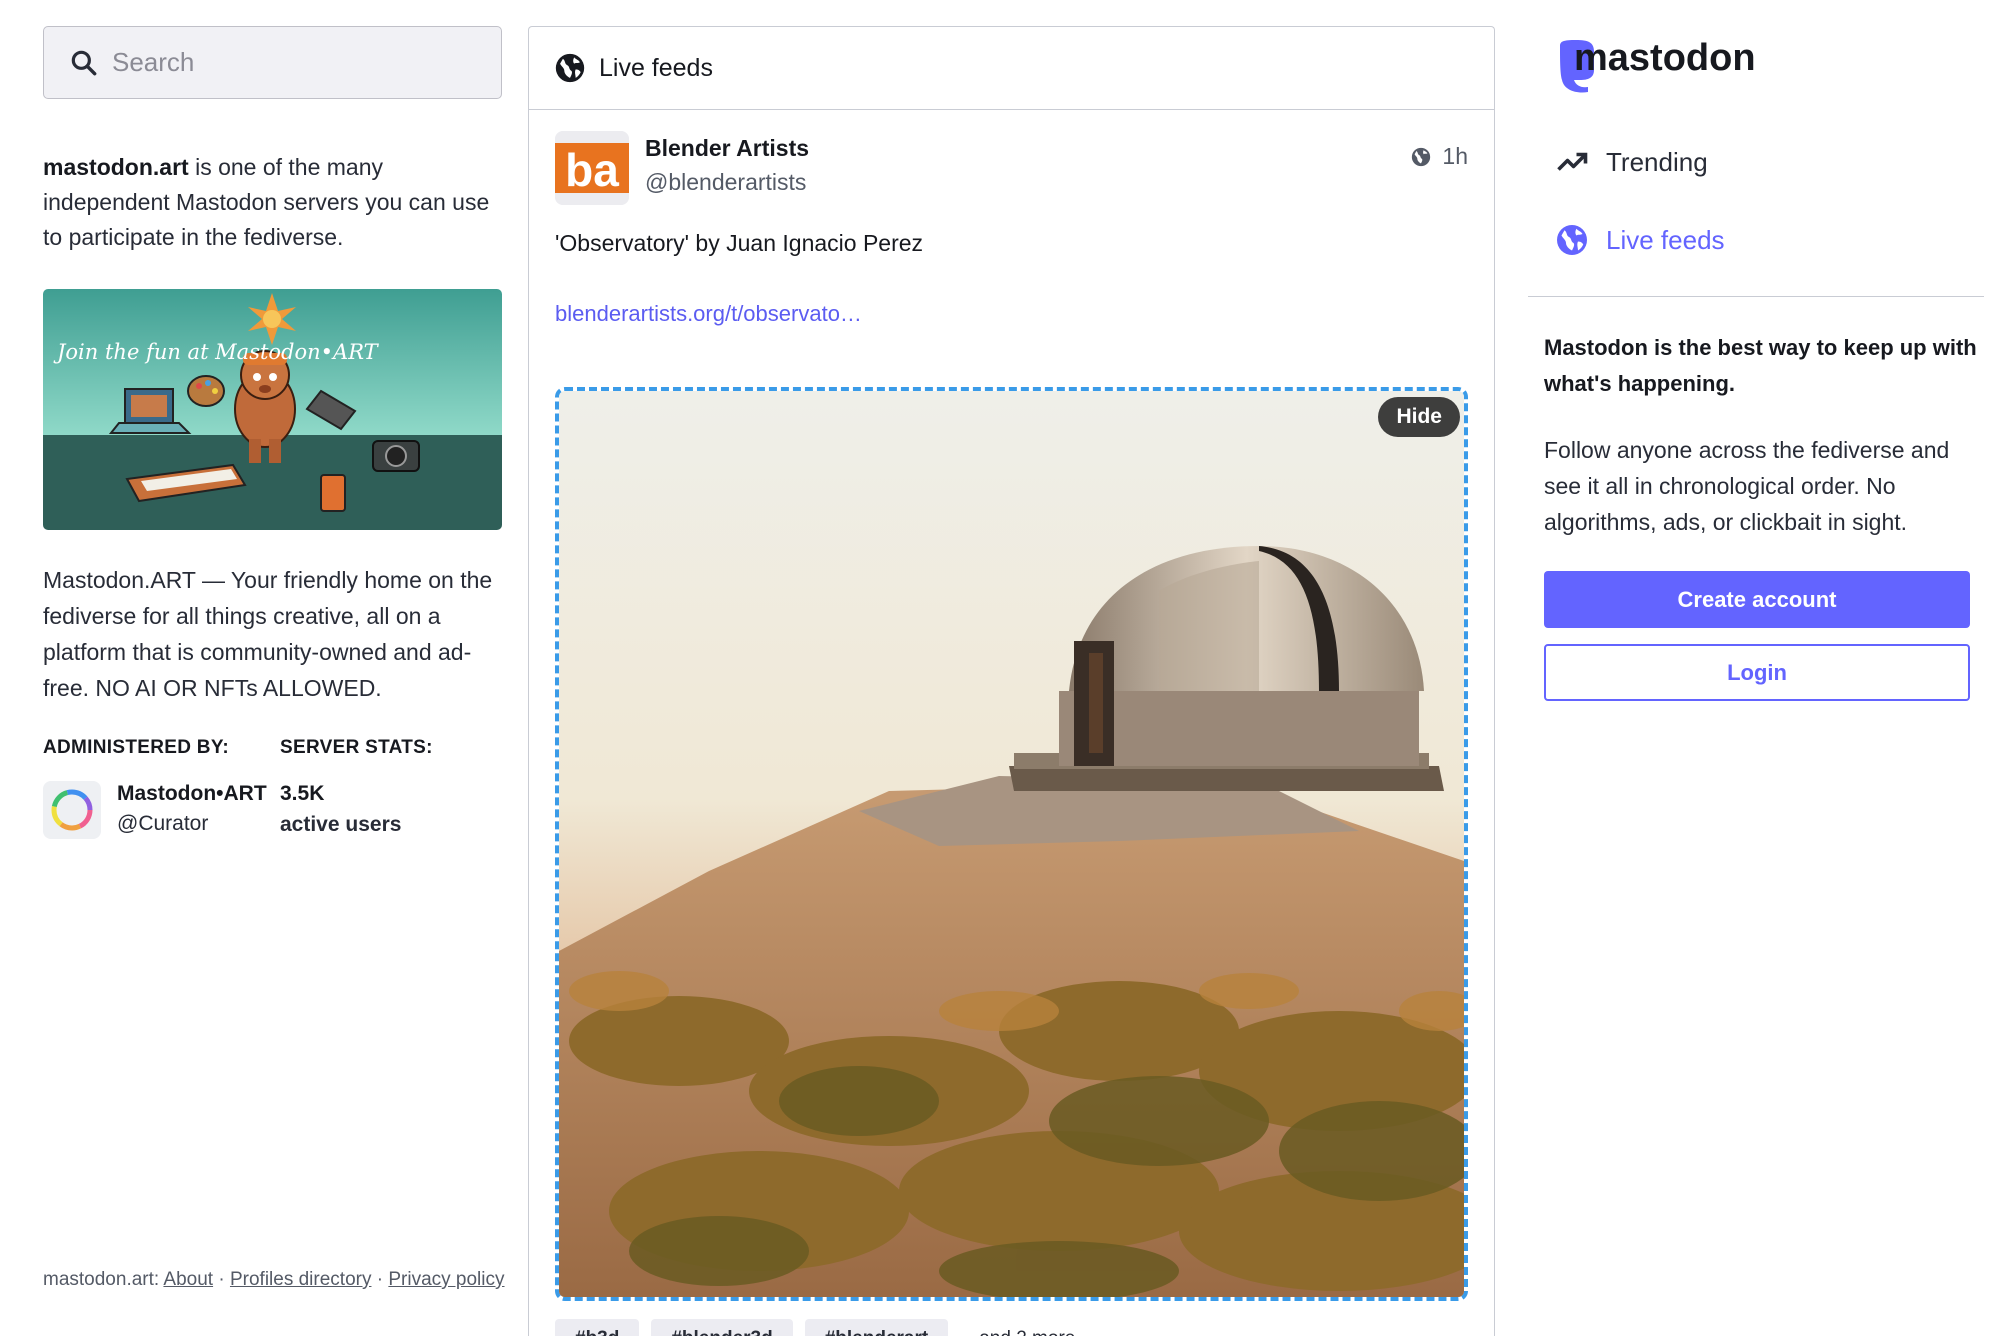 The height and width of the screenshot is (1336, 2000). Describe the element at coordinates (1439, 156) in the screenshot. I see `post-time: 1h` at that location.